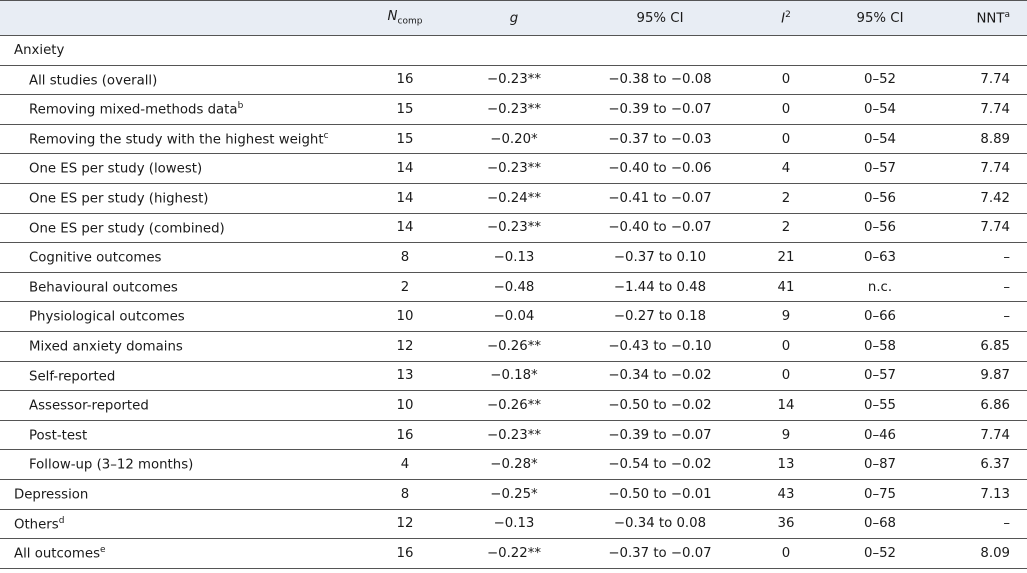 The height and width of the screenshot is (573, 1027). I want to click on row-label: One ES per study (combined), so click(175, 228).